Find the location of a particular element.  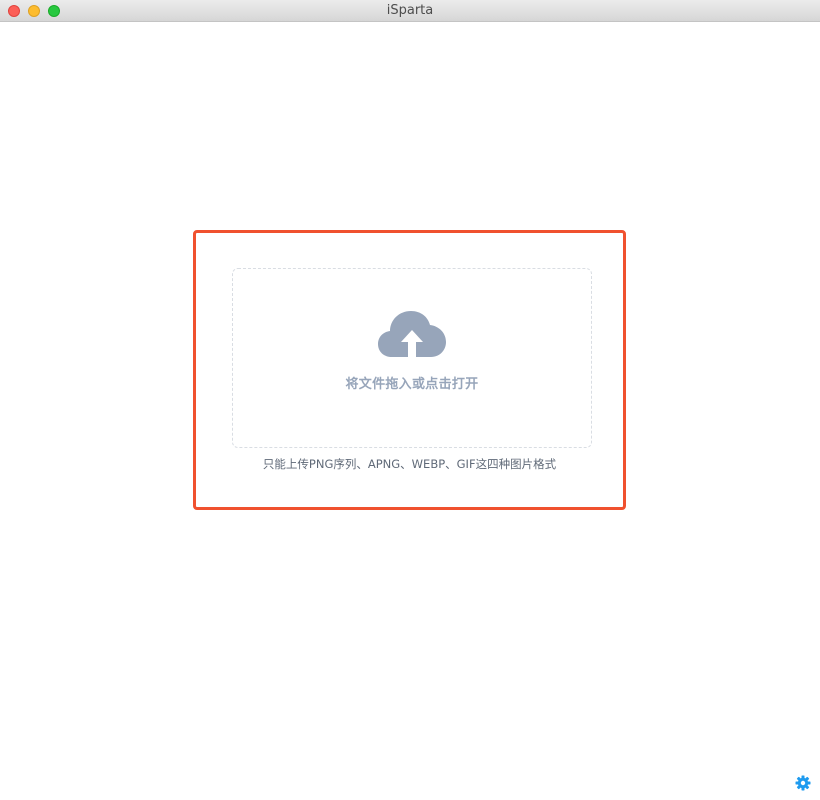

cloud-upload-icon is located at coordinates (412, 335).